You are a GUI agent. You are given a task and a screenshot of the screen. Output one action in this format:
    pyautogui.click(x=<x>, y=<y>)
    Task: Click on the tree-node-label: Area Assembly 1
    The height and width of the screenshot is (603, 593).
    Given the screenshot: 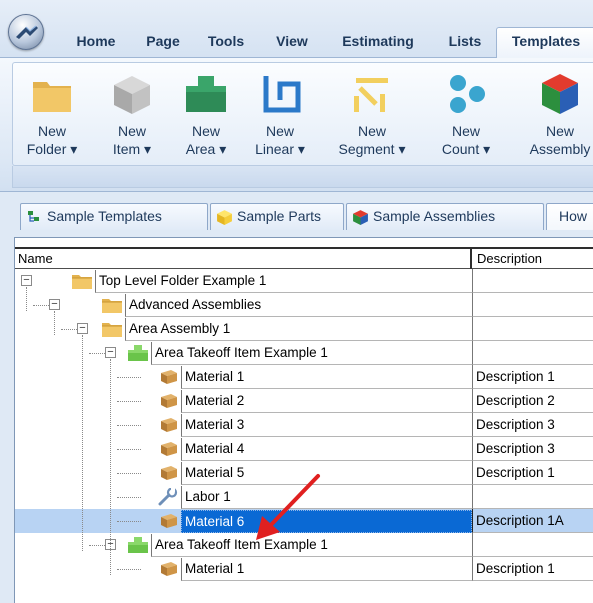 What is the action you would take?
    pyautogui.click(x=298, y=329)
    